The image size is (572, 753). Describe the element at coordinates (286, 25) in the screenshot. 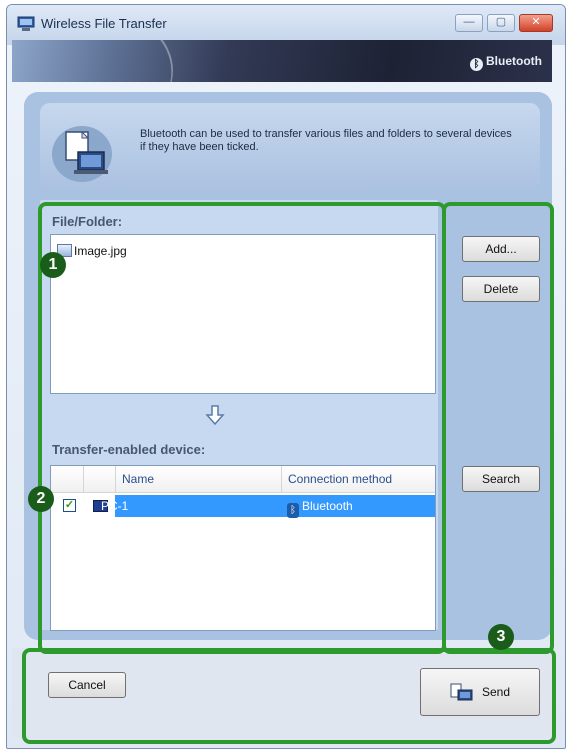

I see `title-bar: Wireless File Transfer — ▢ ✕` at that location.